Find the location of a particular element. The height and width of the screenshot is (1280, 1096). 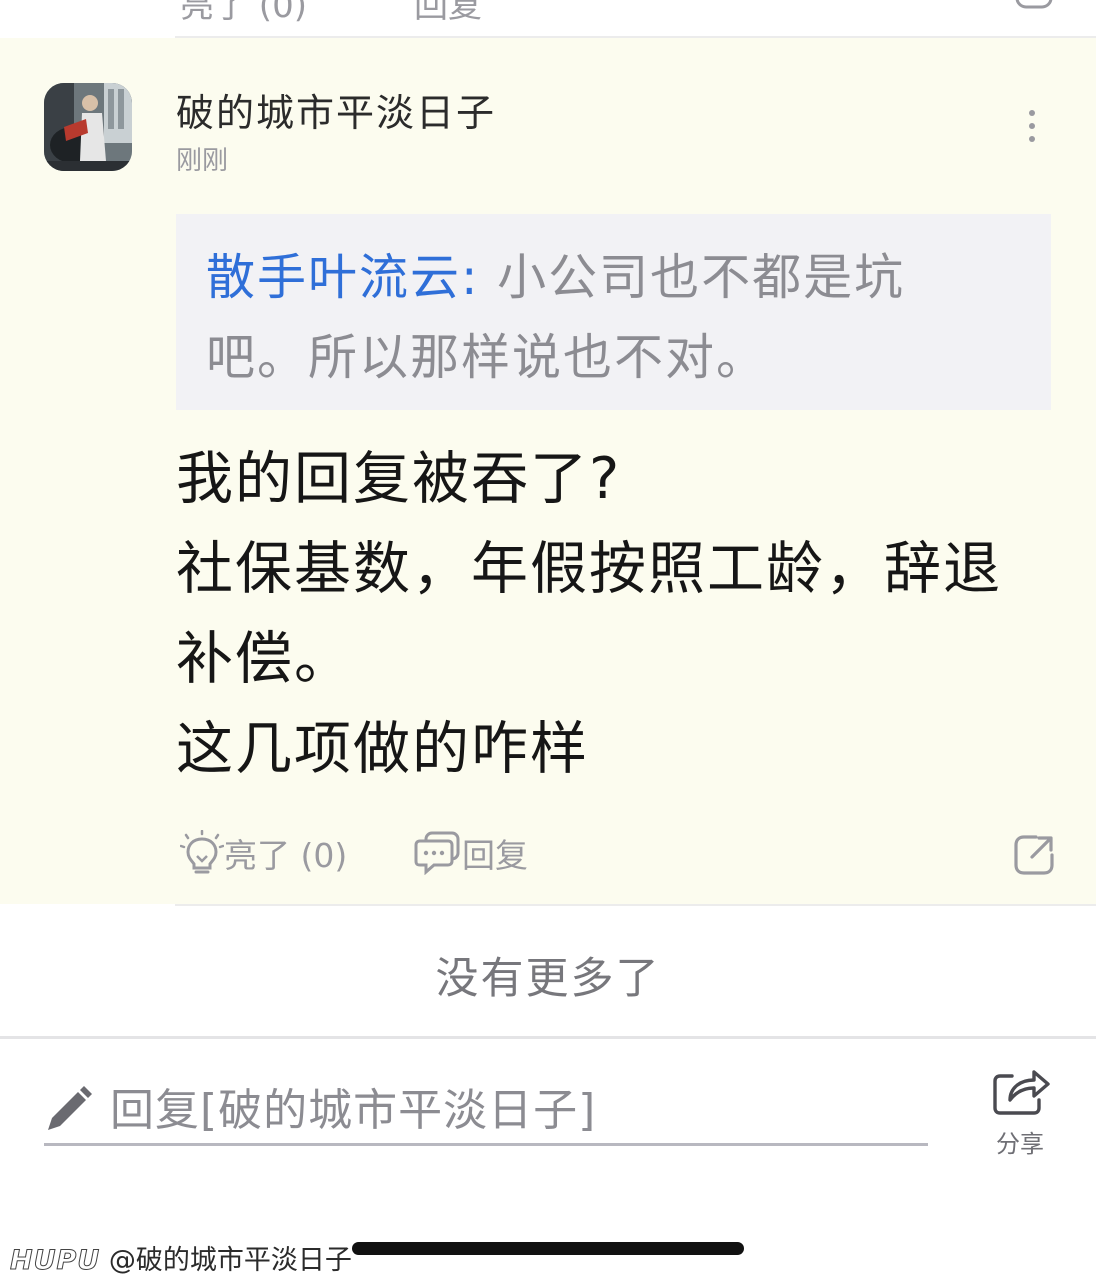

watermark-handle: @破的城市平淡日子 is located at coordinates (230, 1260).